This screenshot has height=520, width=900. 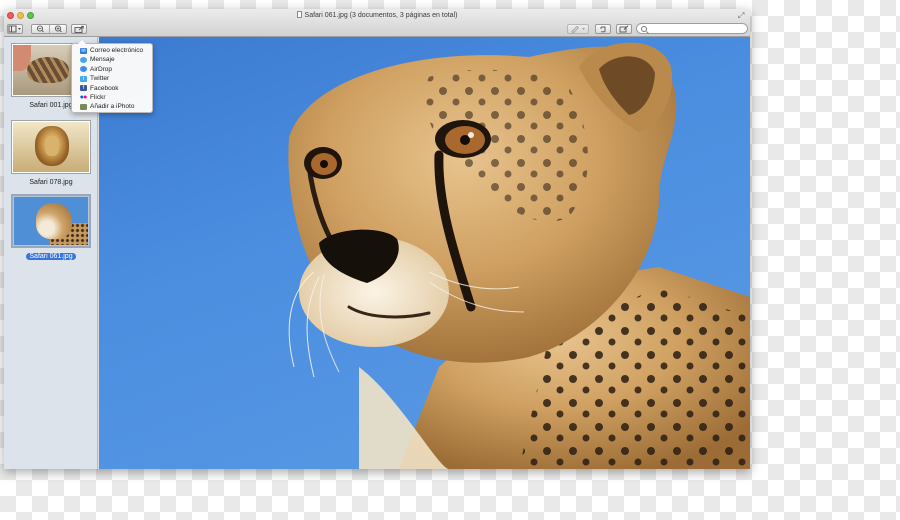 I want to click on zoom-out-button, so click(x=40, y=29).